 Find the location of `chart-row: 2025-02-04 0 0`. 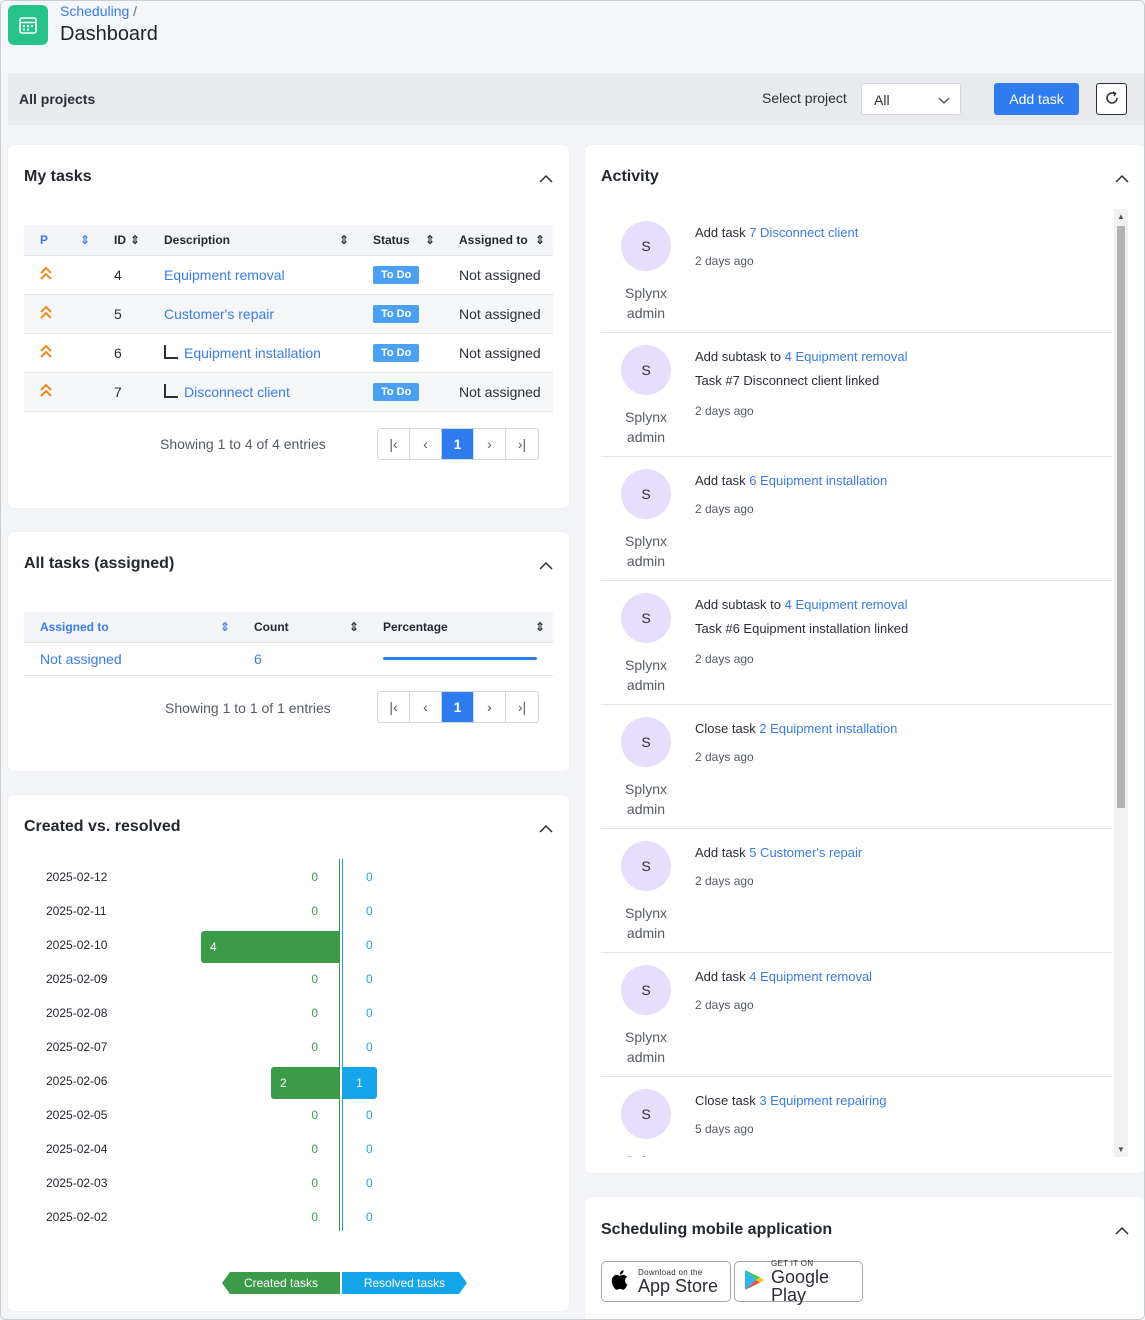

chart-row: 2025-02-04 0 0 is located at coordinates (288, 1148).